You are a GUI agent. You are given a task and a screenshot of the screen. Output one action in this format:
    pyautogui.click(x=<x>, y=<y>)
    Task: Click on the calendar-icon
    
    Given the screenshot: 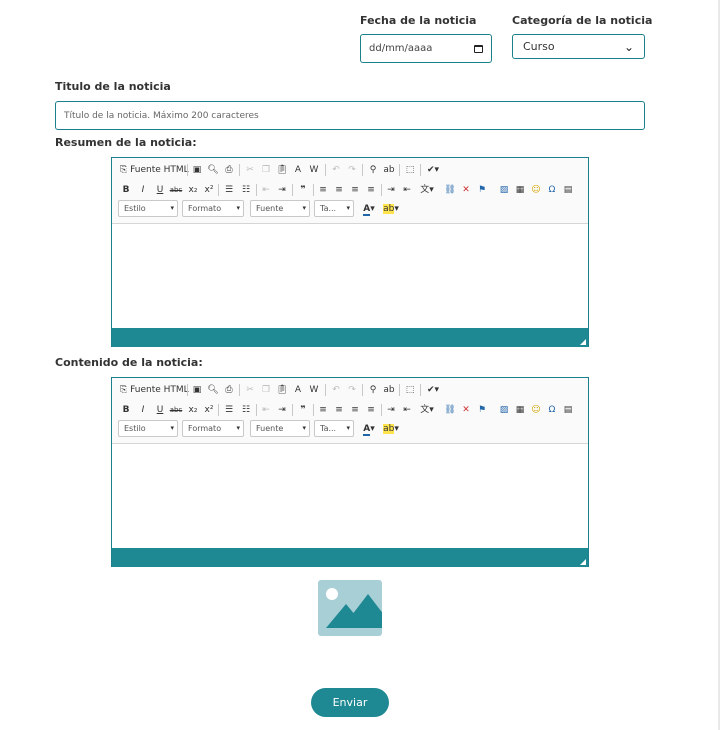 What is the action you would take?
    pyautogui.click(x=478, y=48)
    